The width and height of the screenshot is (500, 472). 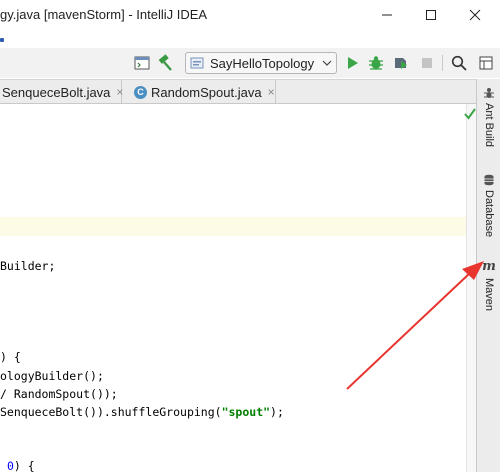 I want to click on database-label: Database, so click(x=489, y=214).